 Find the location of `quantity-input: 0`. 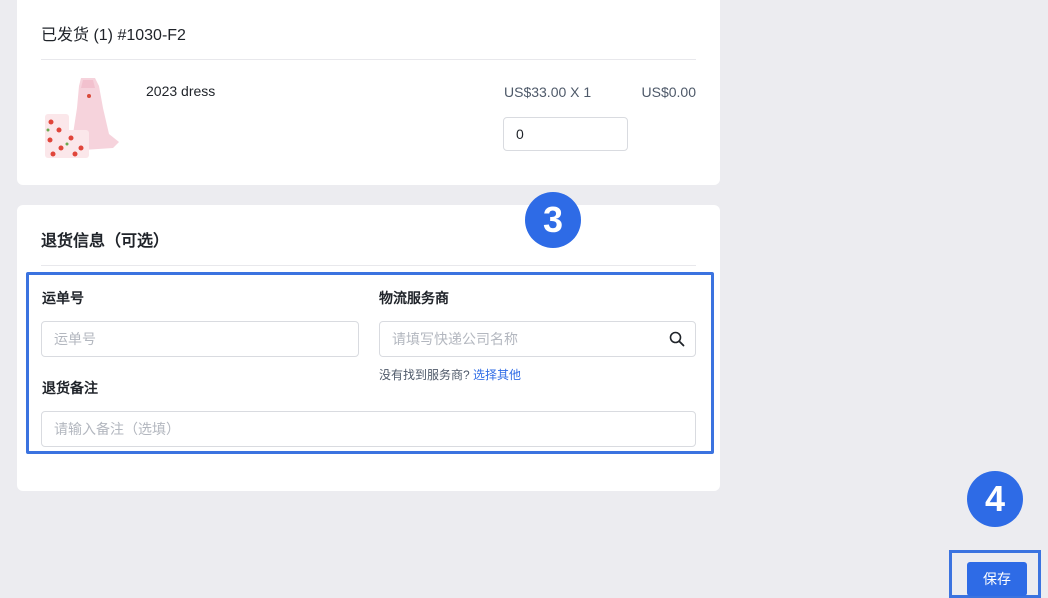

quantity-input: 0 is located at coordinates (565, 134).